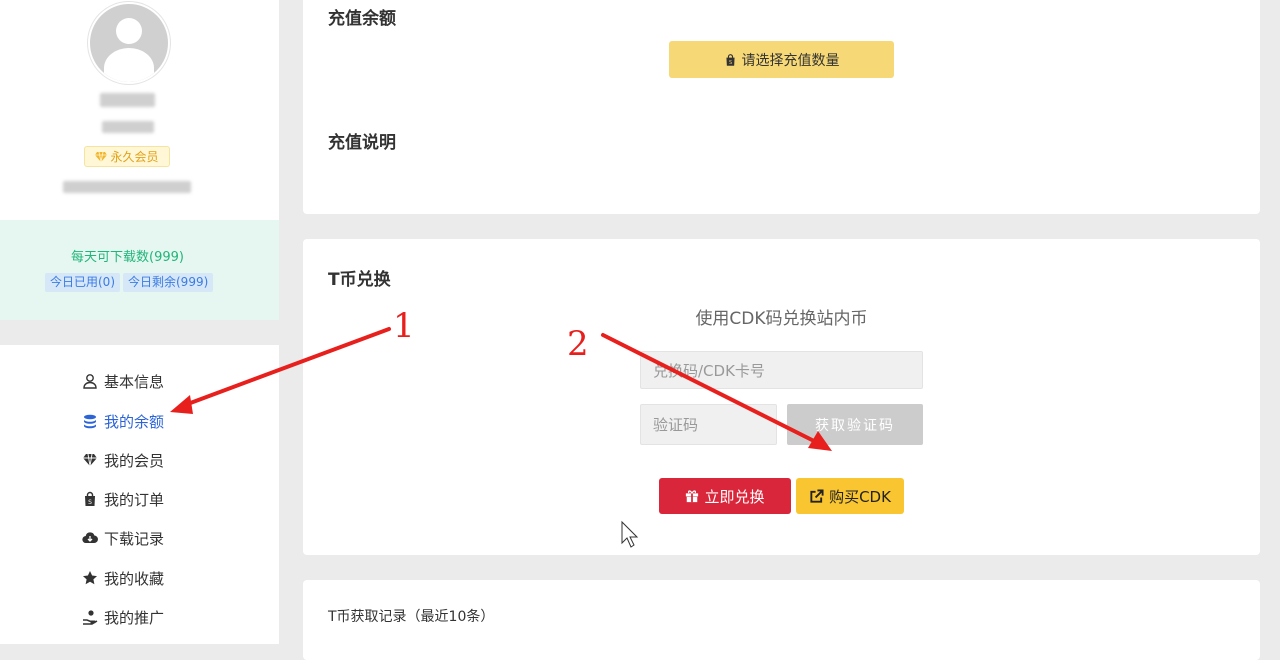 The height and width of the screenshot is (660, 1280). What do you see at coordinates (127, 100) in the screenshot?
I see `username-blurred` at bounding box center [127, 100].